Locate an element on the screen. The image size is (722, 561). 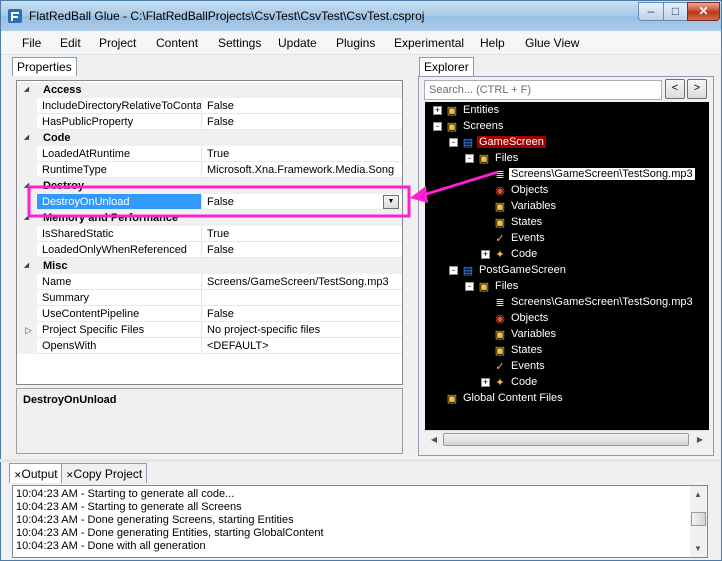
expand-arrow-icon: ▷ is located at coordinates (28, 330).